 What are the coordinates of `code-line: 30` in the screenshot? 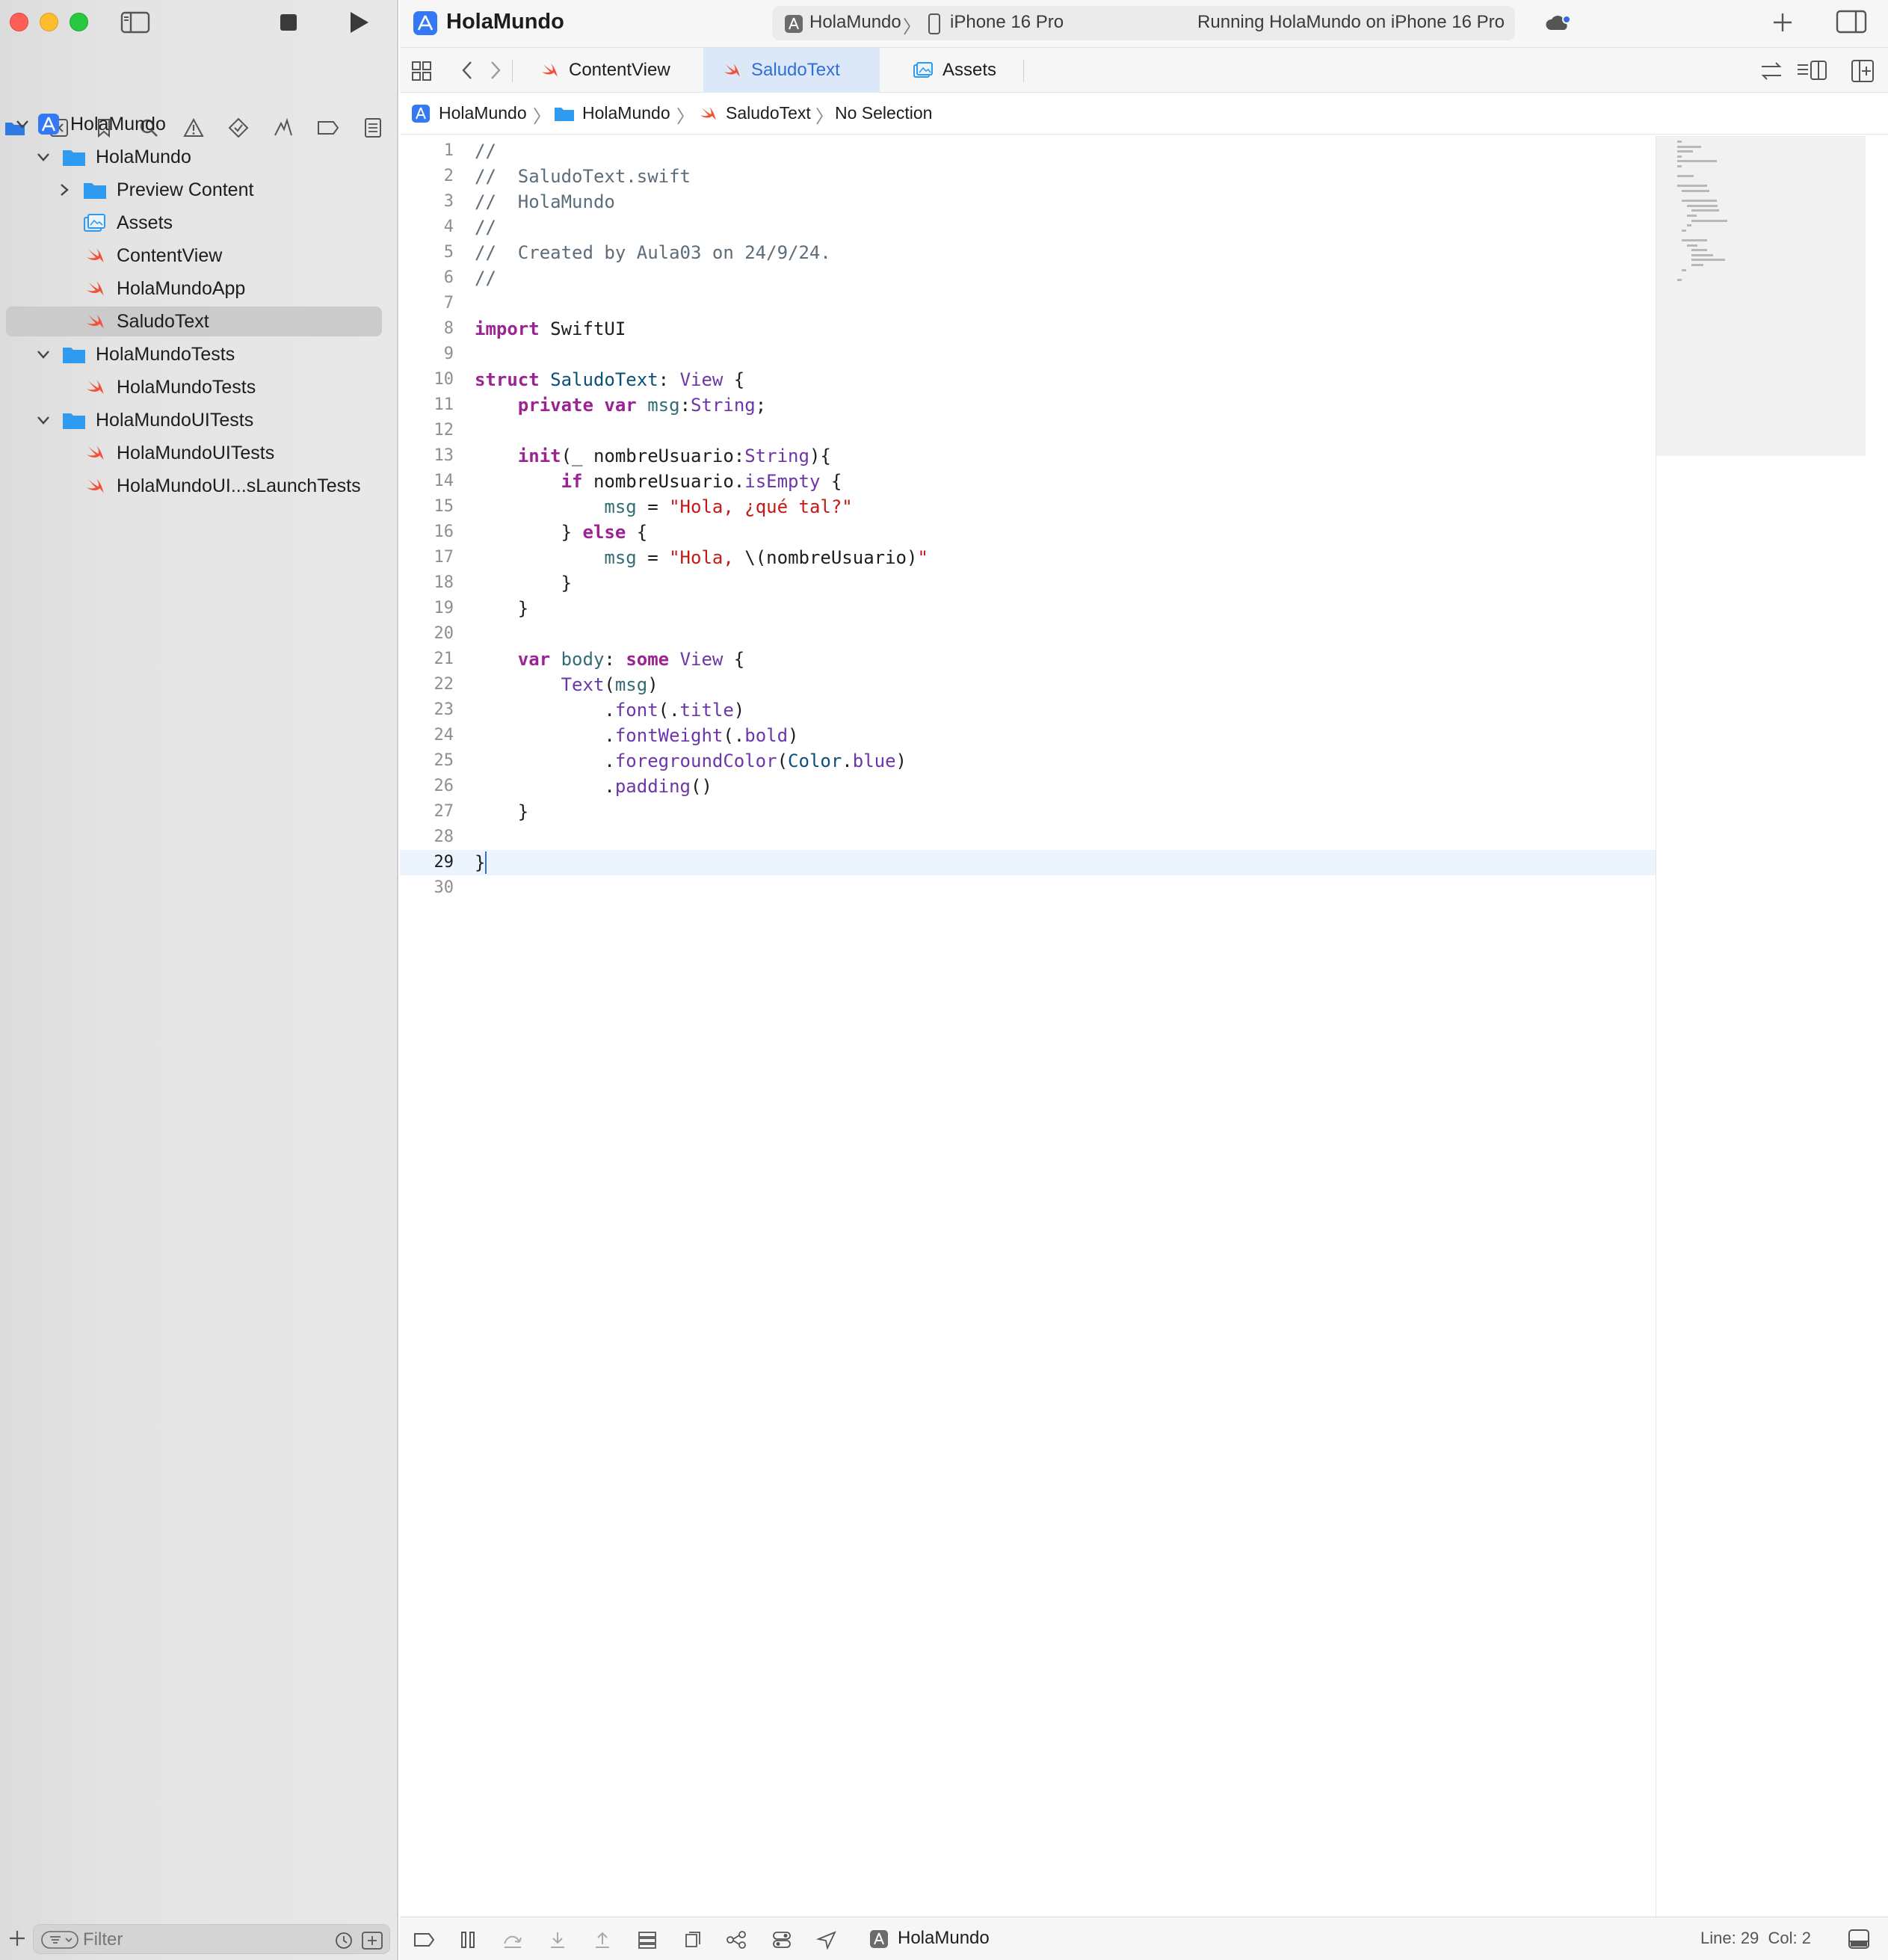 It's located at (1028, 888).